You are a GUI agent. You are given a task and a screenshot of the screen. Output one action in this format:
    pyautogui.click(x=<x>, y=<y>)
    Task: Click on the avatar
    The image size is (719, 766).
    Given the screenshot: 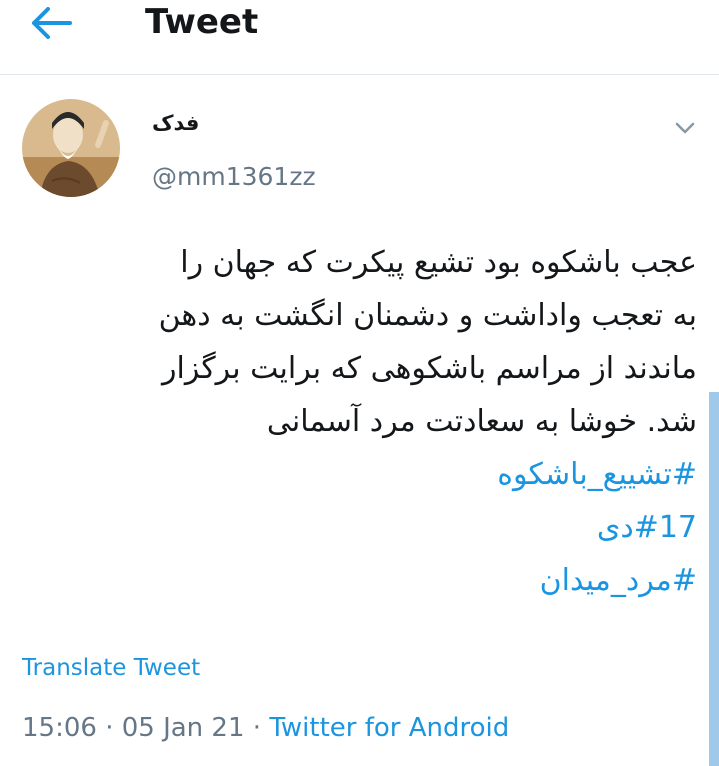 What is the action you would take?
    pyautogui.click(x=71, y=148)
    